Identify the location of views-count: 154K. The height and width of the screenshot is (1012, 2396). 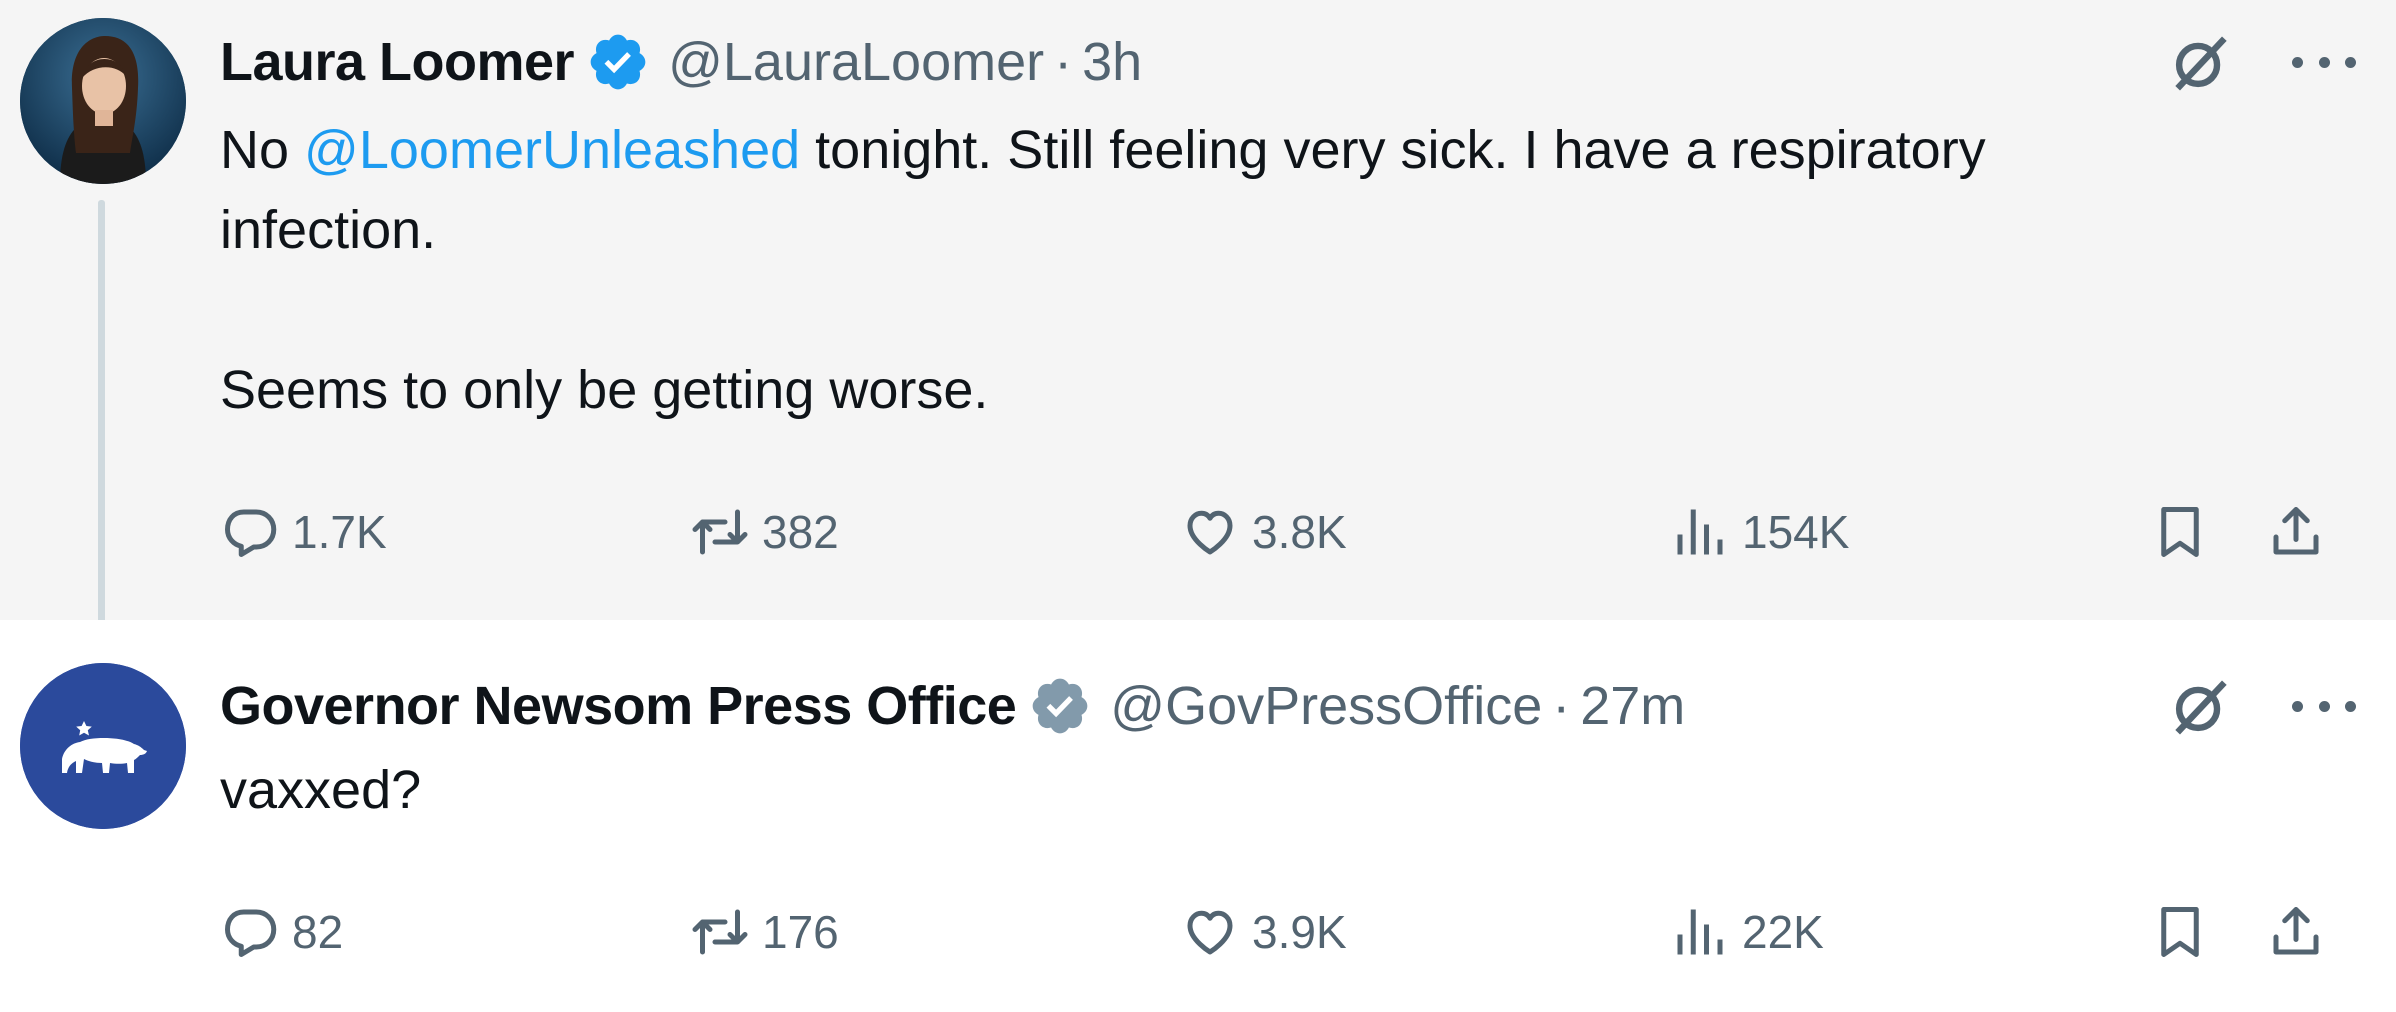
(1796, 532).